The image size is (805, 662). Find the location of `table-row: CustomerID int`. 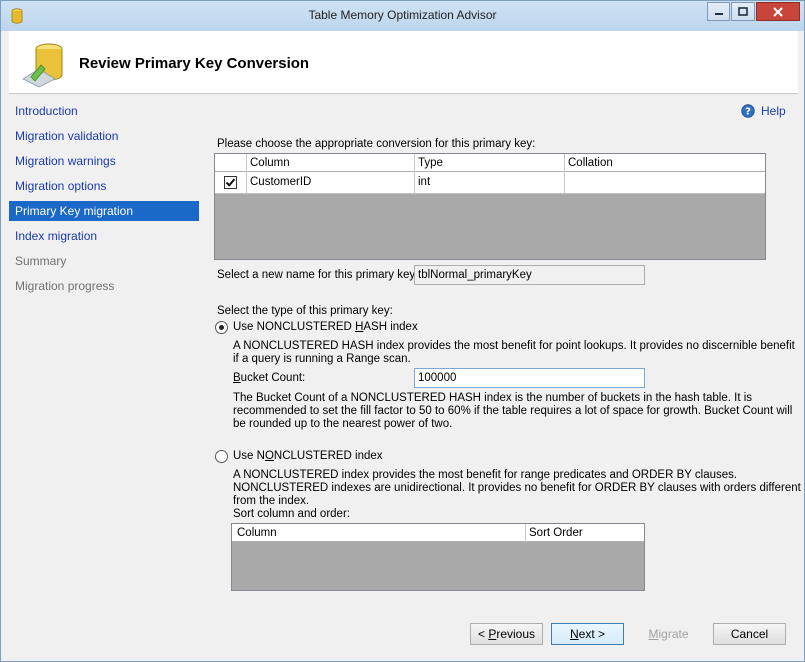

table-row: CustomerID int is located at coordinates (490, 183).